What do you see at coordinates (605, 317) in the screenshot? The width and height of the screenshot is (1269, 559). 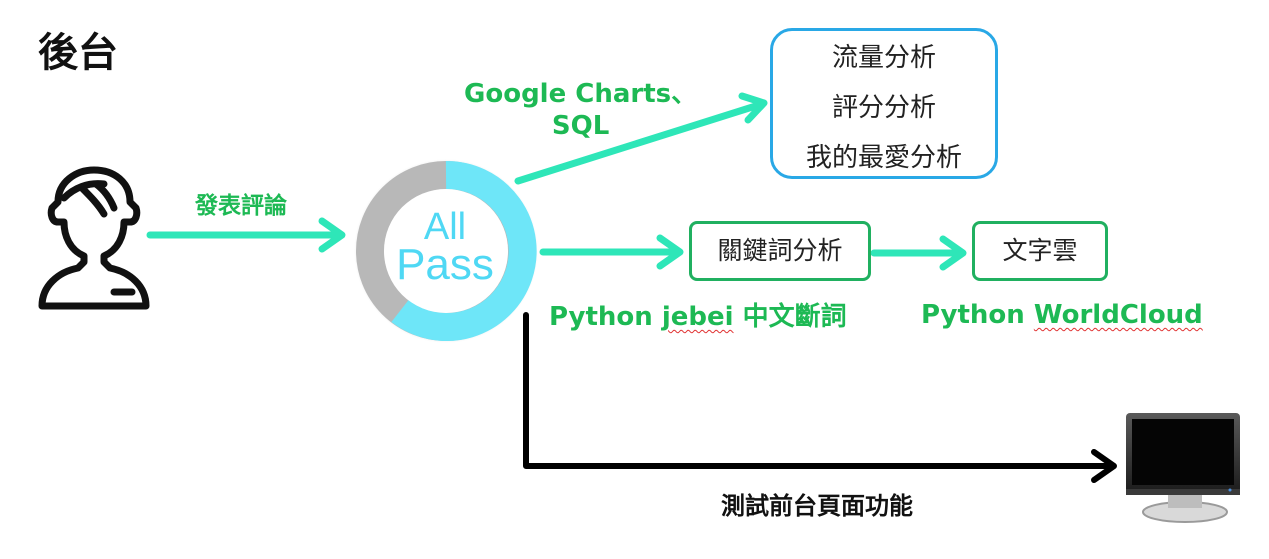 I see `edge-label-jebei-prefix: Python` at bounding box center [605, 317].